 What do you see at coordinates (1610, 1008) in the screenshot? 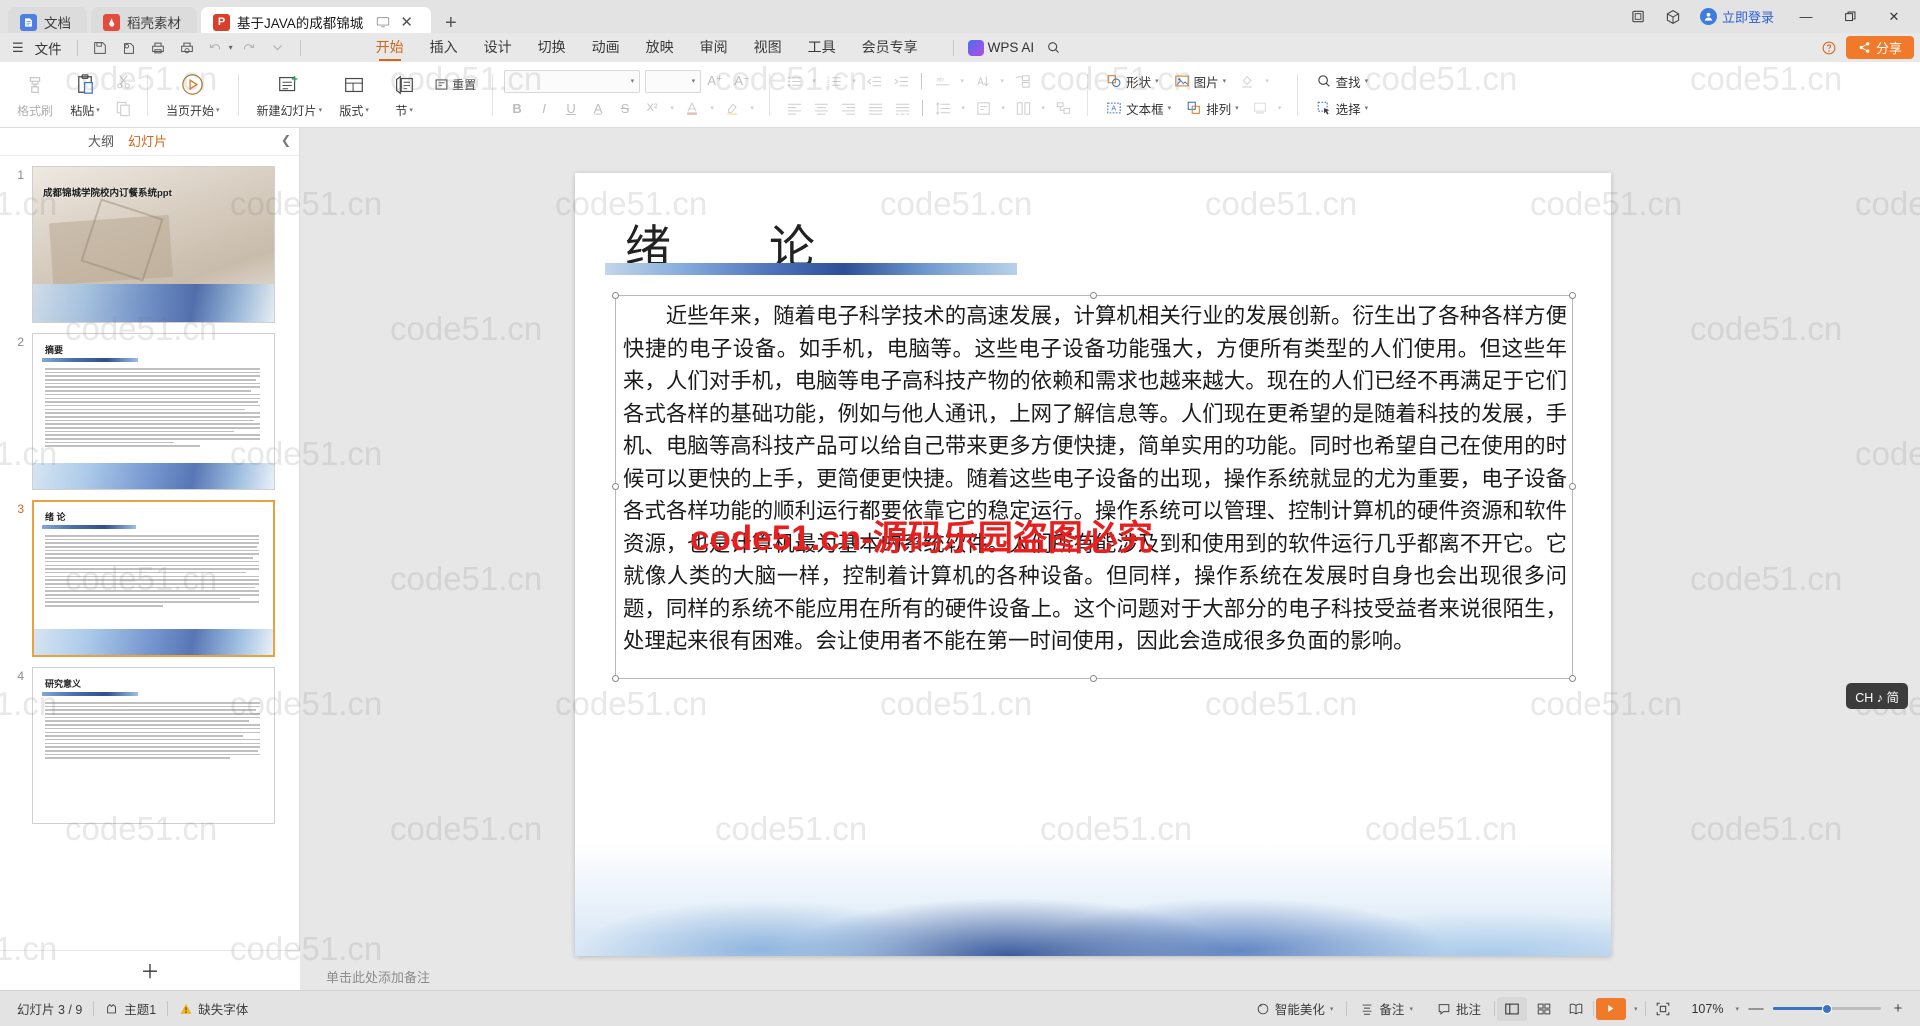
I see `play-slideshow-button` at bounding box center [1610, 1008].